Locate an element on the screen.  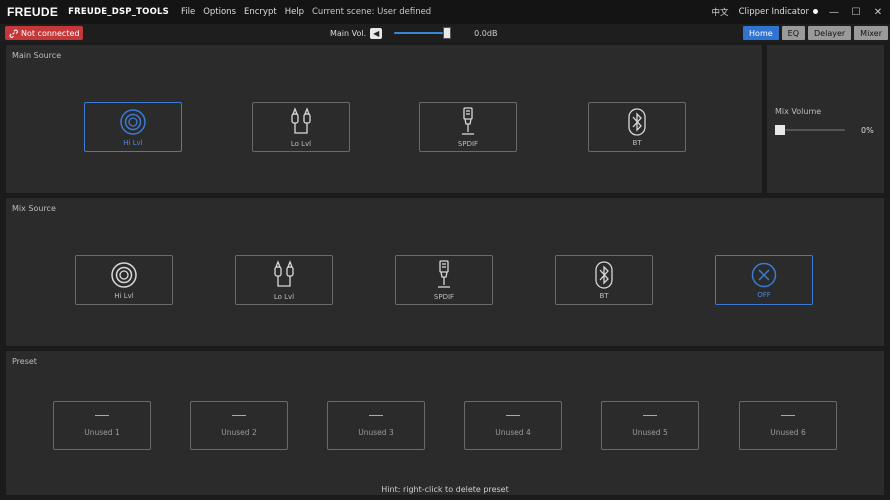
preset-slot-label: Unused 1 is located at coordinates (102, 432).